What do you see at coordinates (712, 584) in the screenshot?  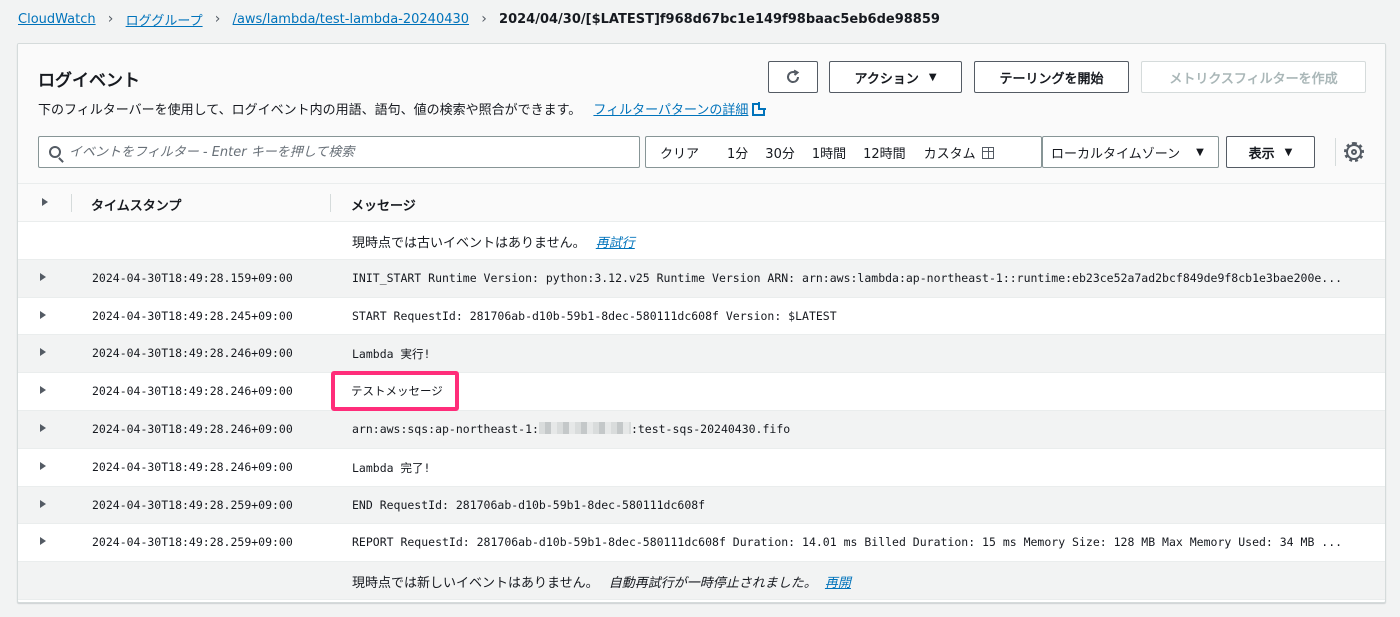 I see `auto-retry-paused-text: 自動再試行が一時停止されました。` at bounding box center [712, 584].